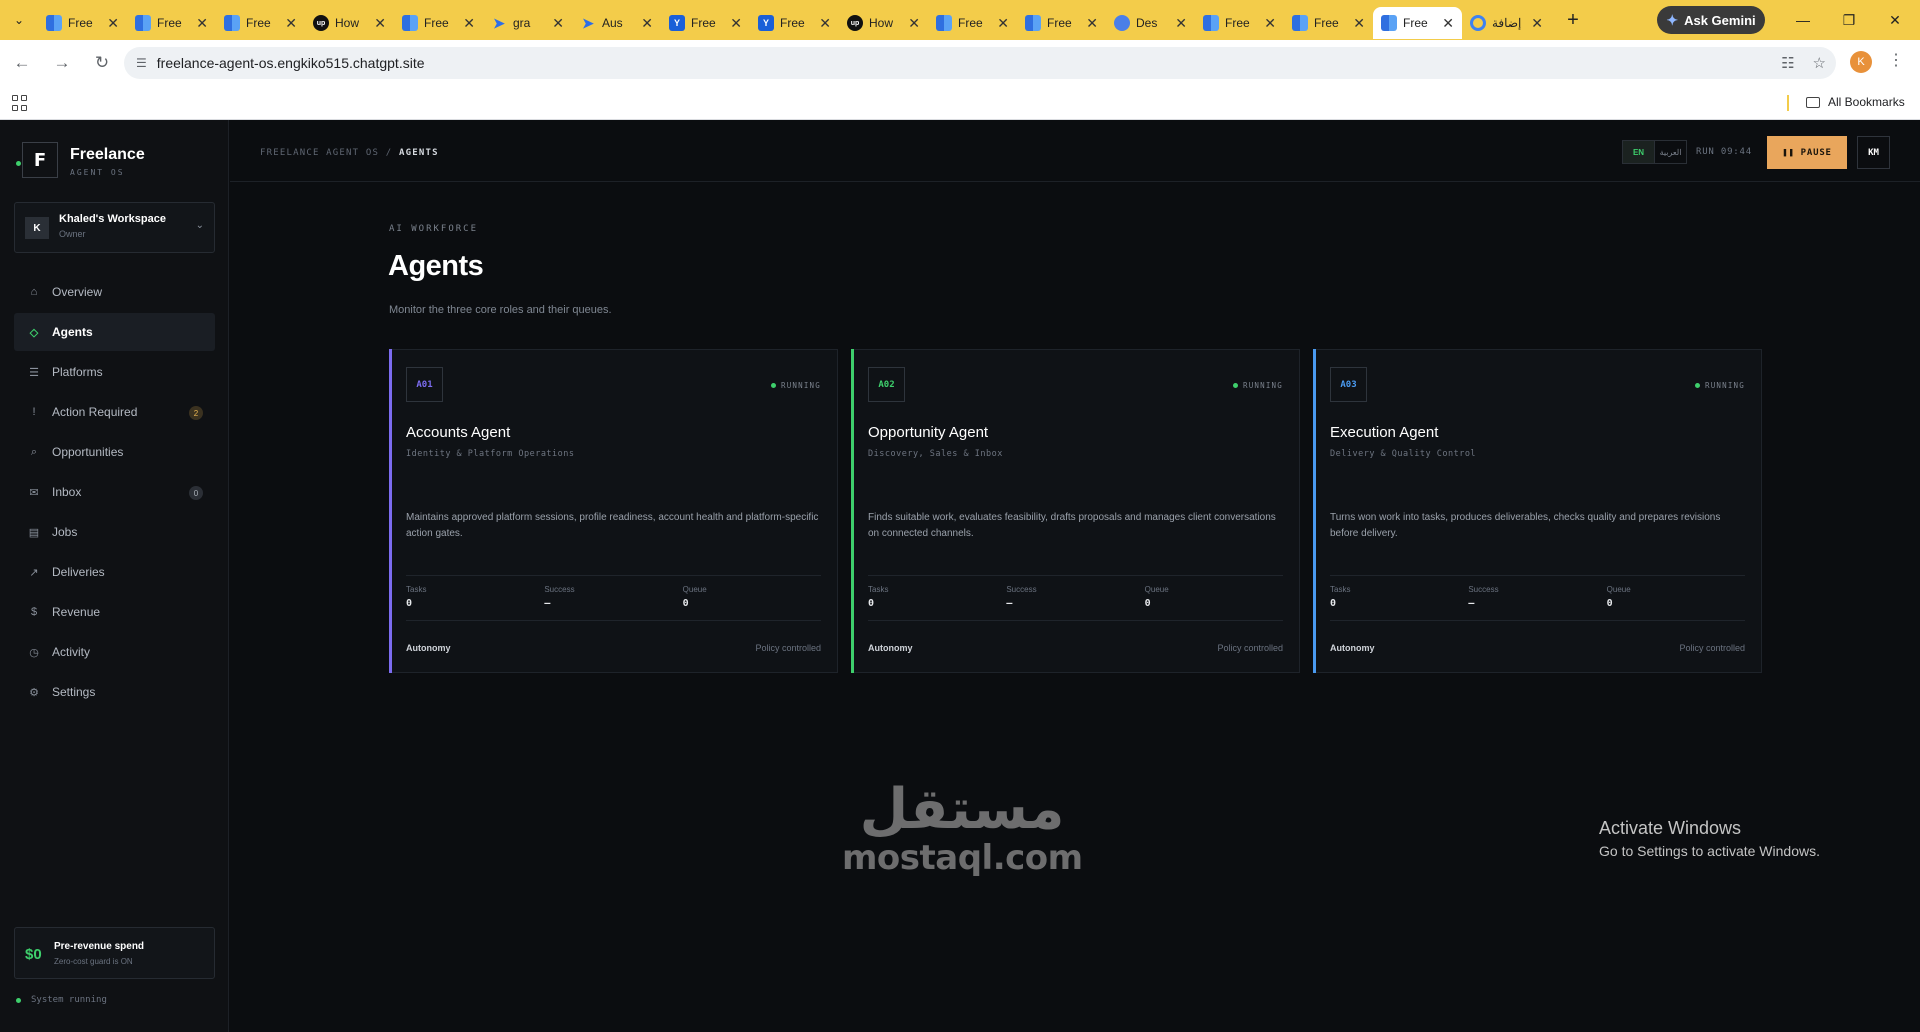 This screenshot has height=1032, width=1920. Describe the element at coordinates (1866, 102) in the screenshot. I see `all-bookmarks-label: All Bookmarks` at that location.